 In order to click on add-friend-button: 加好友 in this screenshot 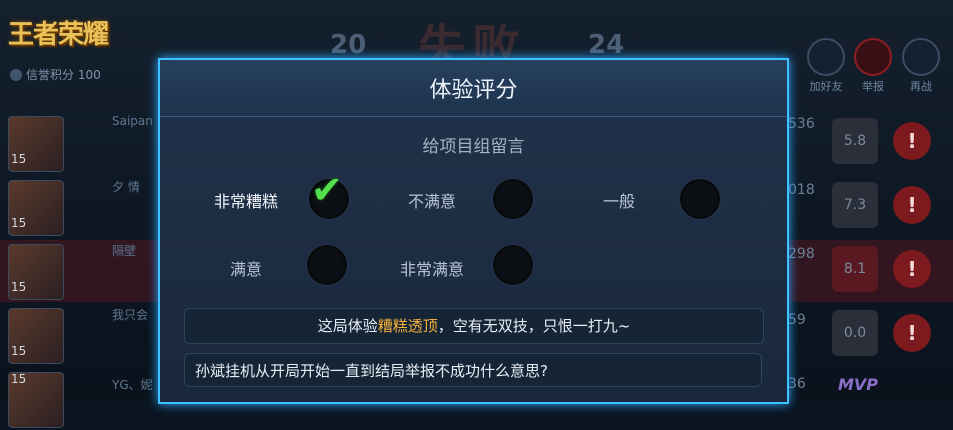, I will do `click(826, 66)`.